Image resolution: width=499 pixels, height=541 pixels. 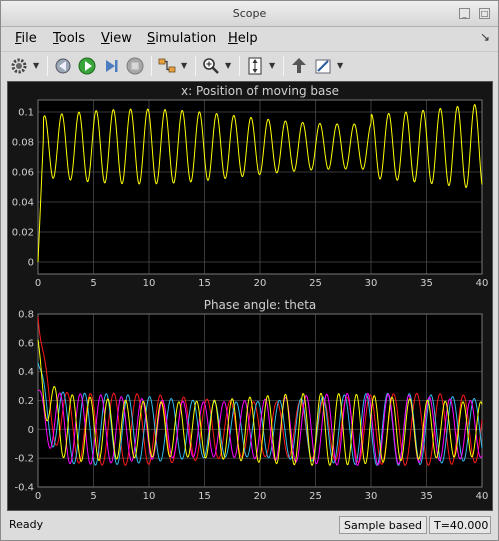 I want to click on y-tick-label: 0.1, so click(x=26, y=113).